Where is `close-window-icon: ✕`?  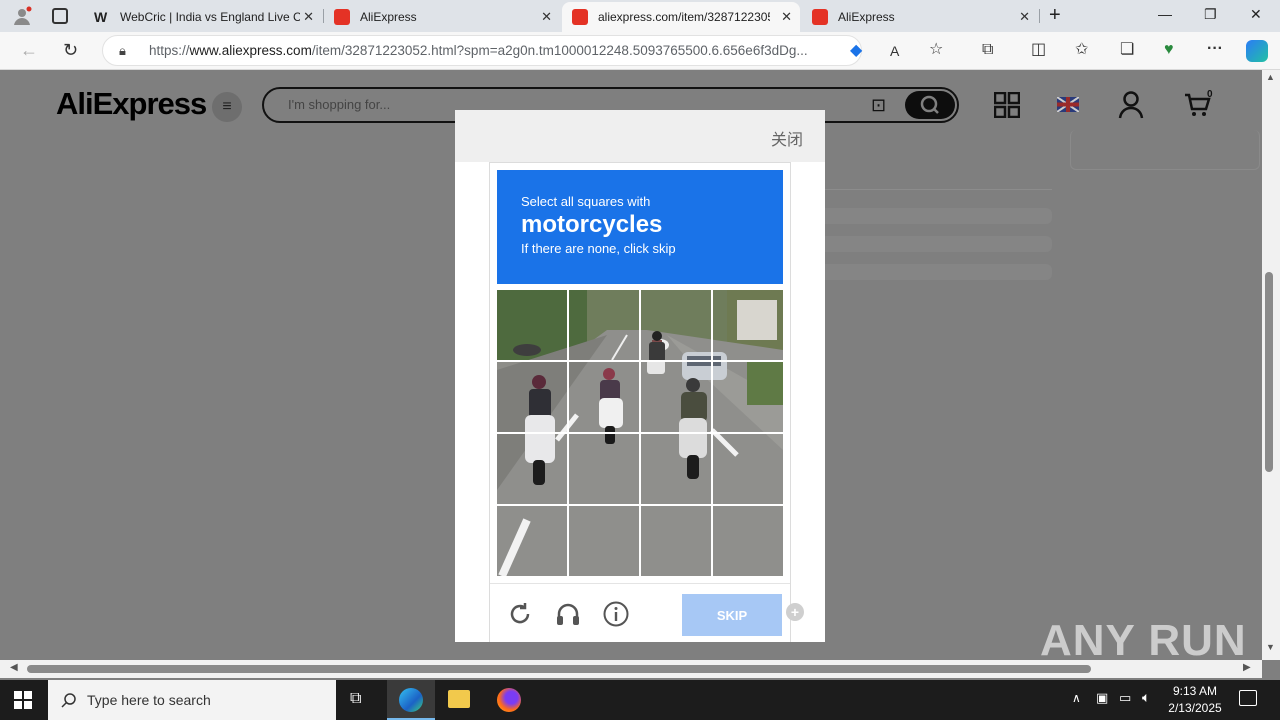 close-window-icon: ✕ is located at coordinates (1256, 14).